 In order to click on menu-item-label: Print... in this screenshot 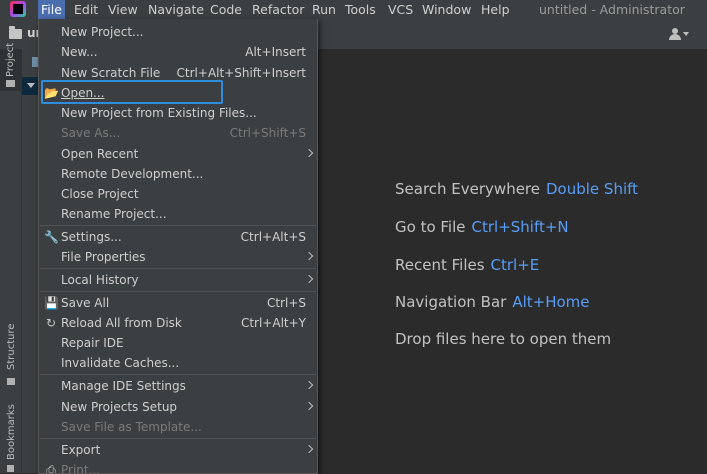, I will do `click(81, 468)`.